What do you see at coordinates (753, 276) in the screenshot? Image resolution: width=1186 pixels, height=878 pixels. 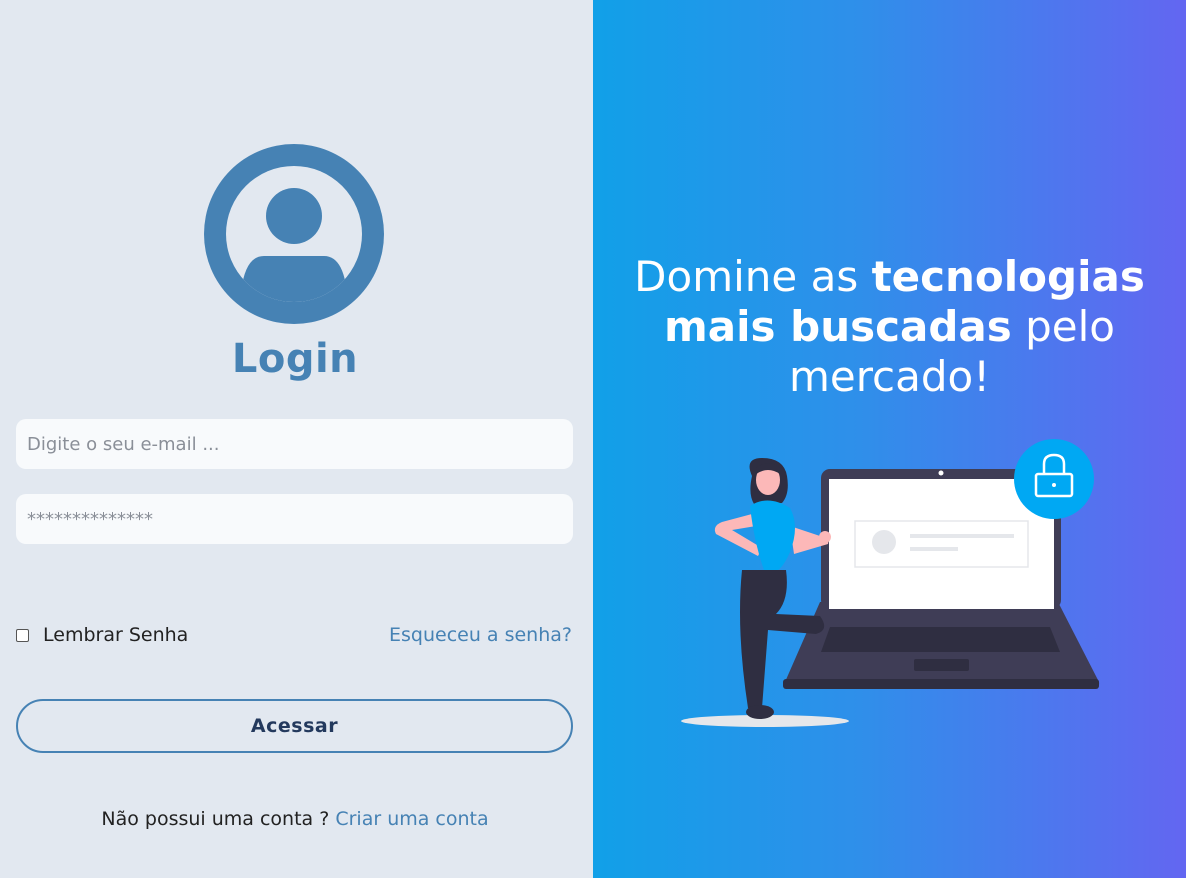 I see `headline-text: Domine as` at bounding box center [753, 276].